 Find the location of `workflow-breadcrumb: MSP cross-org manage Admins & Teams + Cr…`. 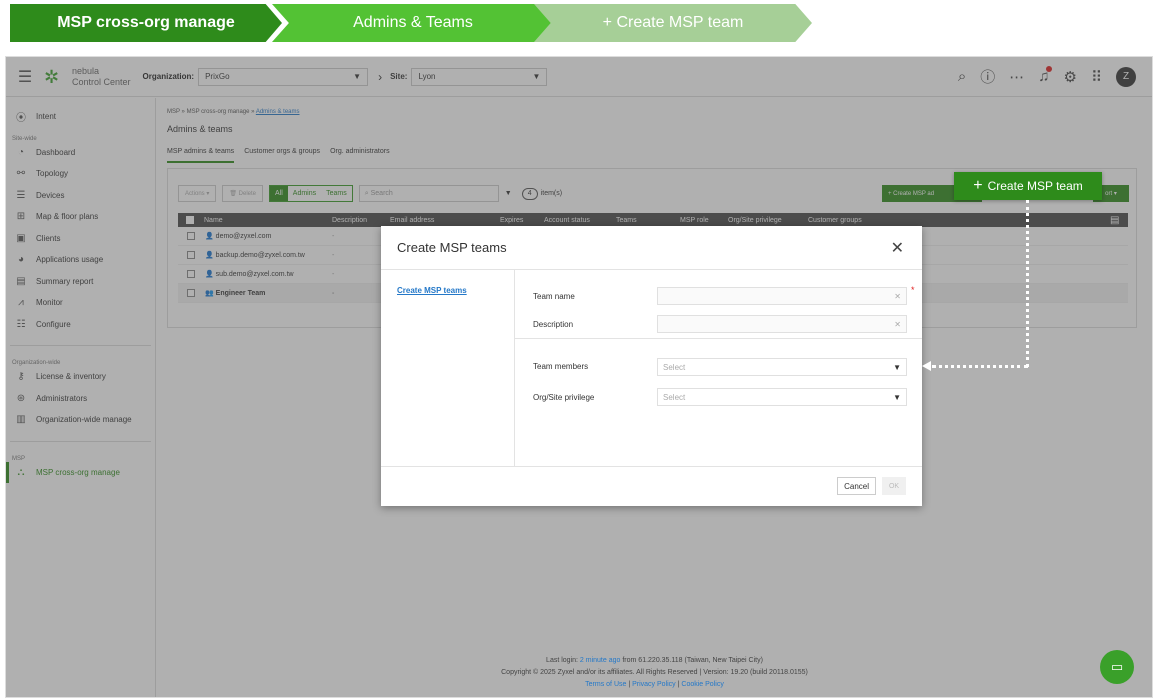

workflow-breadcrumb: MSP cross-org manage Admins & Teams + Cr… is located at coordinates (411, 23).